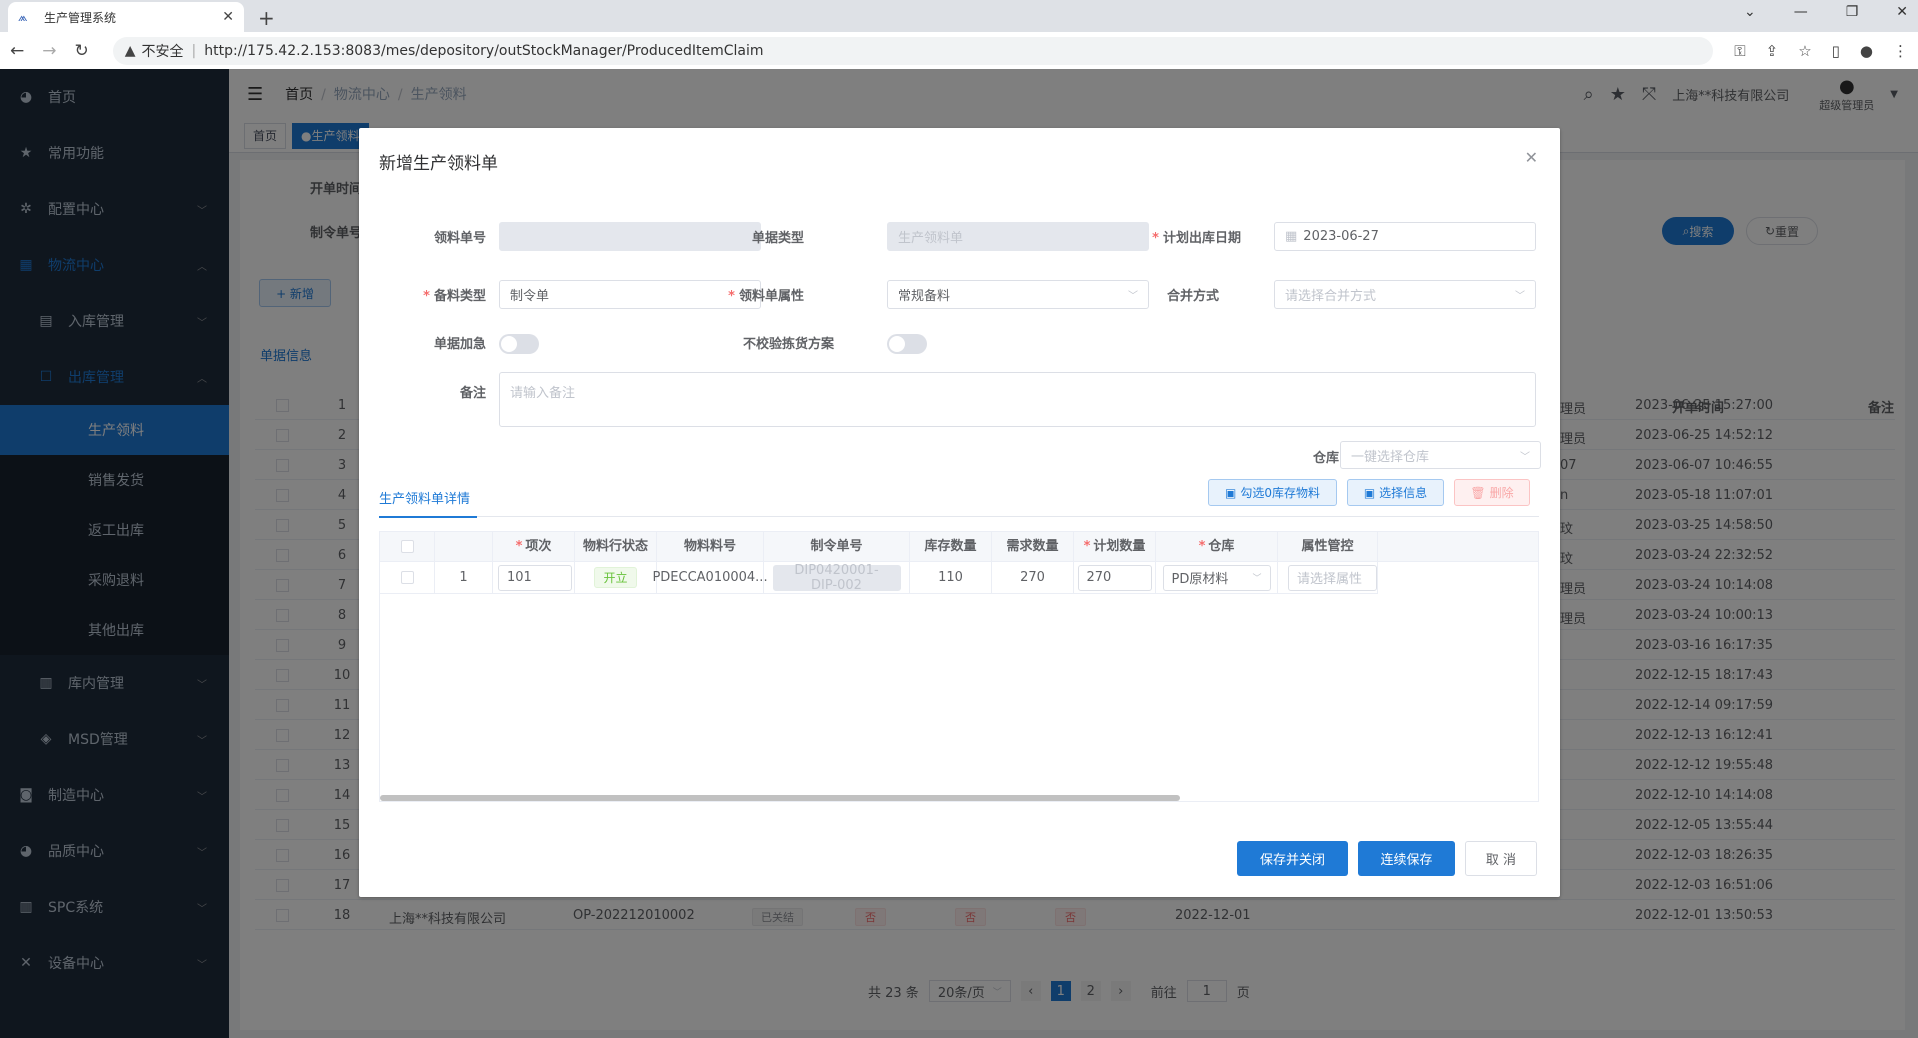 This screenshot has height=1038, width=1918. What do you see at coordinates (1478, 492) in the screenshot?
I see `trash-icon: 🗑` at bounding box center [1478, 492].